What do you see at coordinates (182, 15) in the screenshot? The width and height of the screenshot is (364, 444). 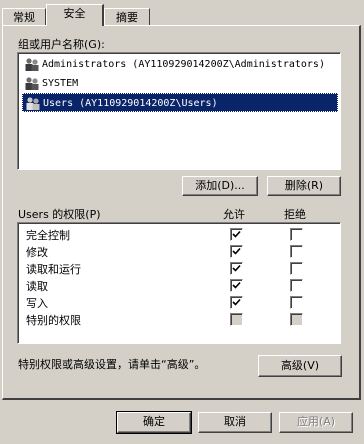 I see `tab-strip: 常规 安全 摘要` at bounding box center [182, 15].